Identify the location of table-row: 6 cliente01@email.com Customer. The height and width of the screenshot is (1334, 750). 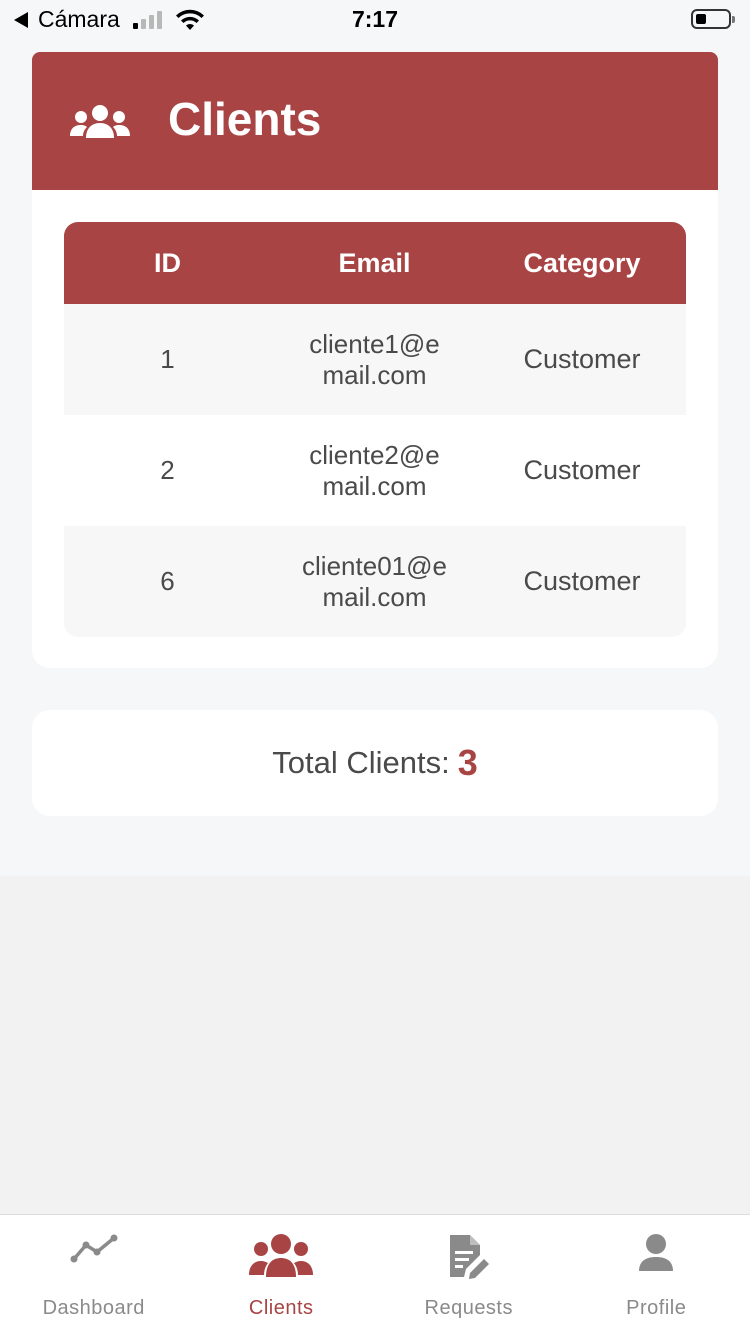
(375, 581).